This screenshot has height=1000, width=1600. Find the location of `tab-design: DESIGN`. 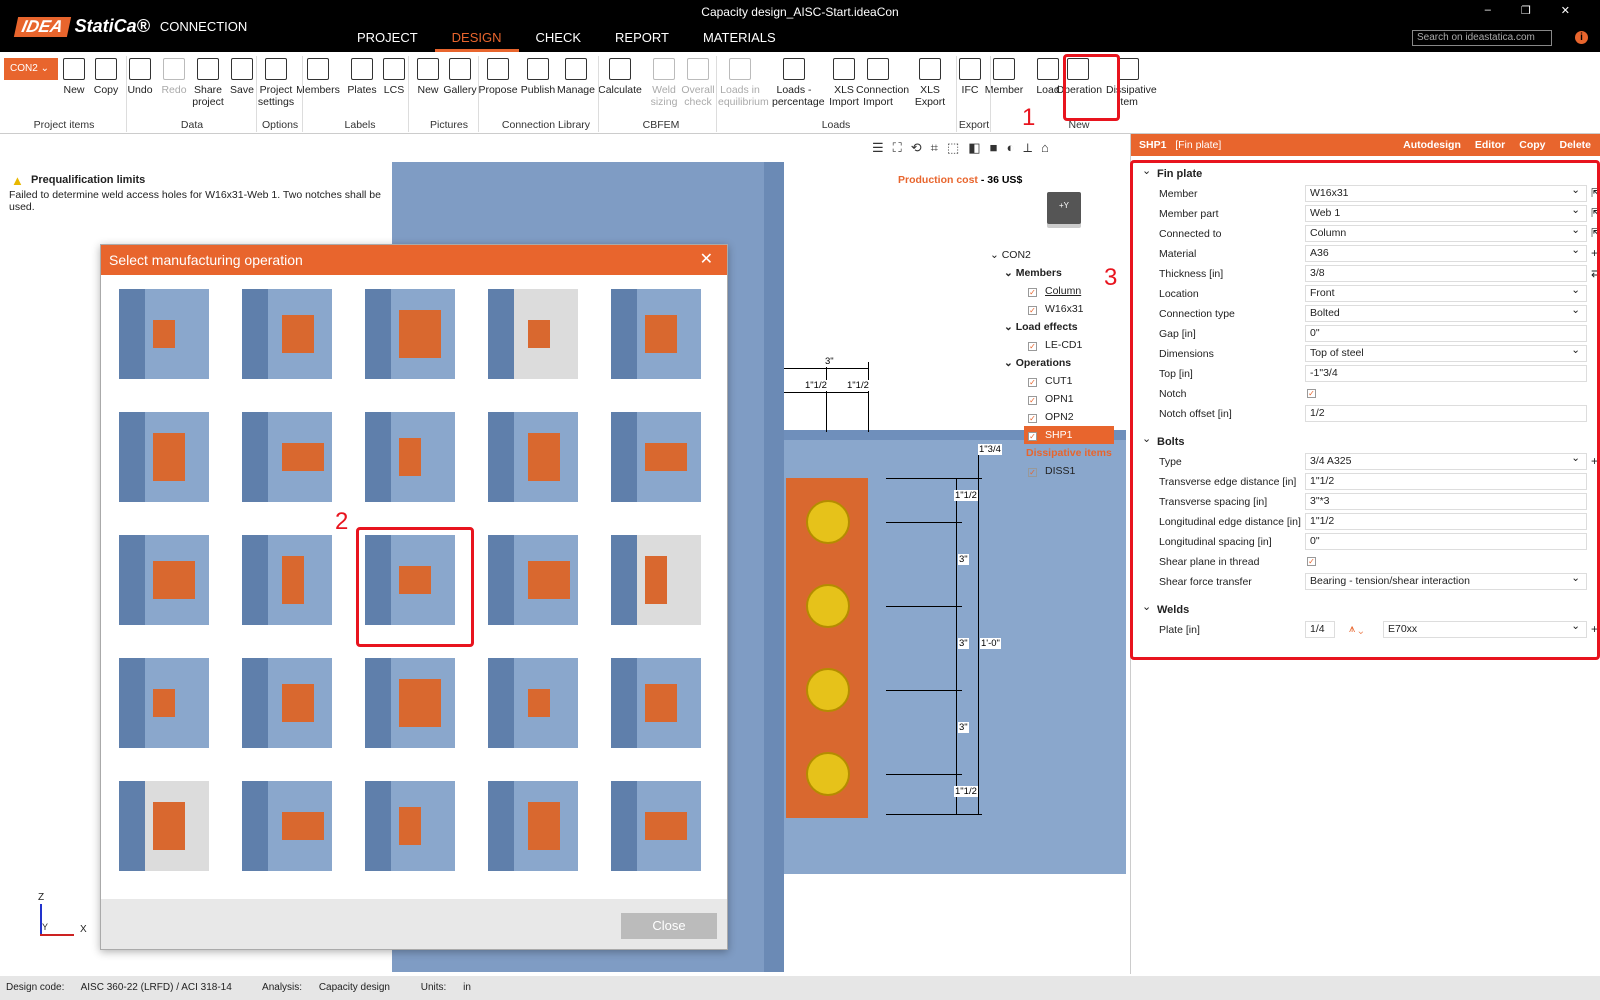

tab-design: DESIGN is located at coordinates (476, 41).